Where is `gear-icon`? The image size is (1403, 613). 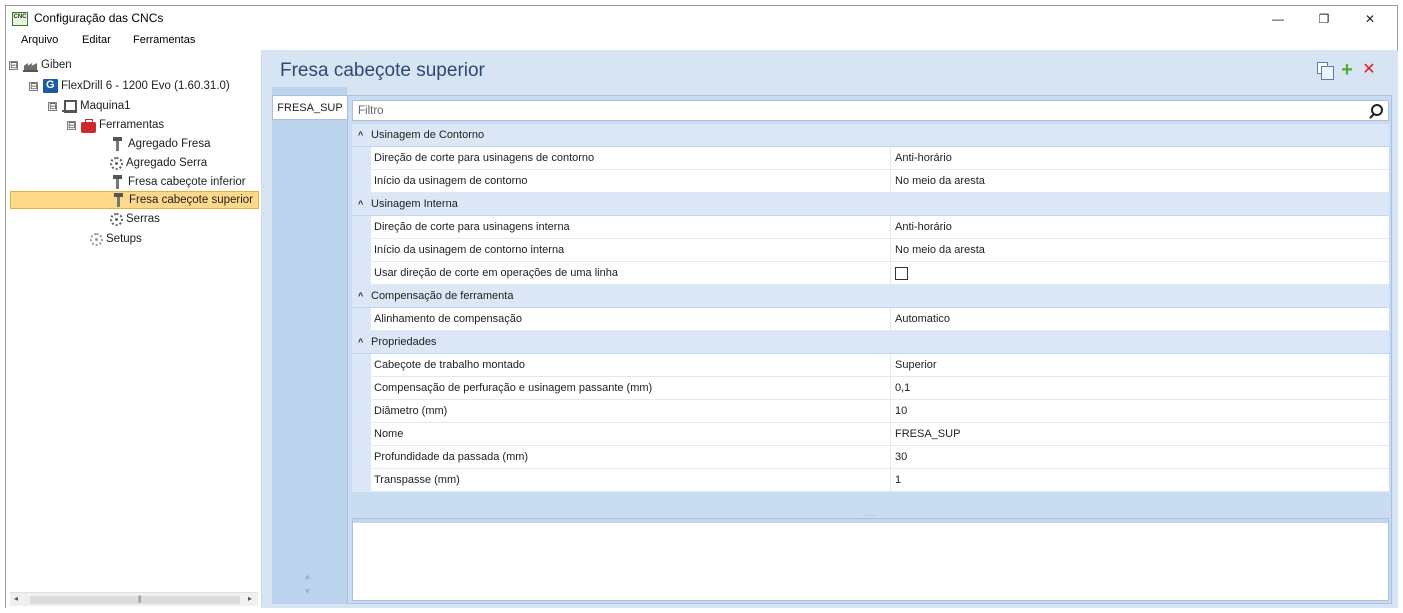
gear-icon is located at coordinates (96, 239).